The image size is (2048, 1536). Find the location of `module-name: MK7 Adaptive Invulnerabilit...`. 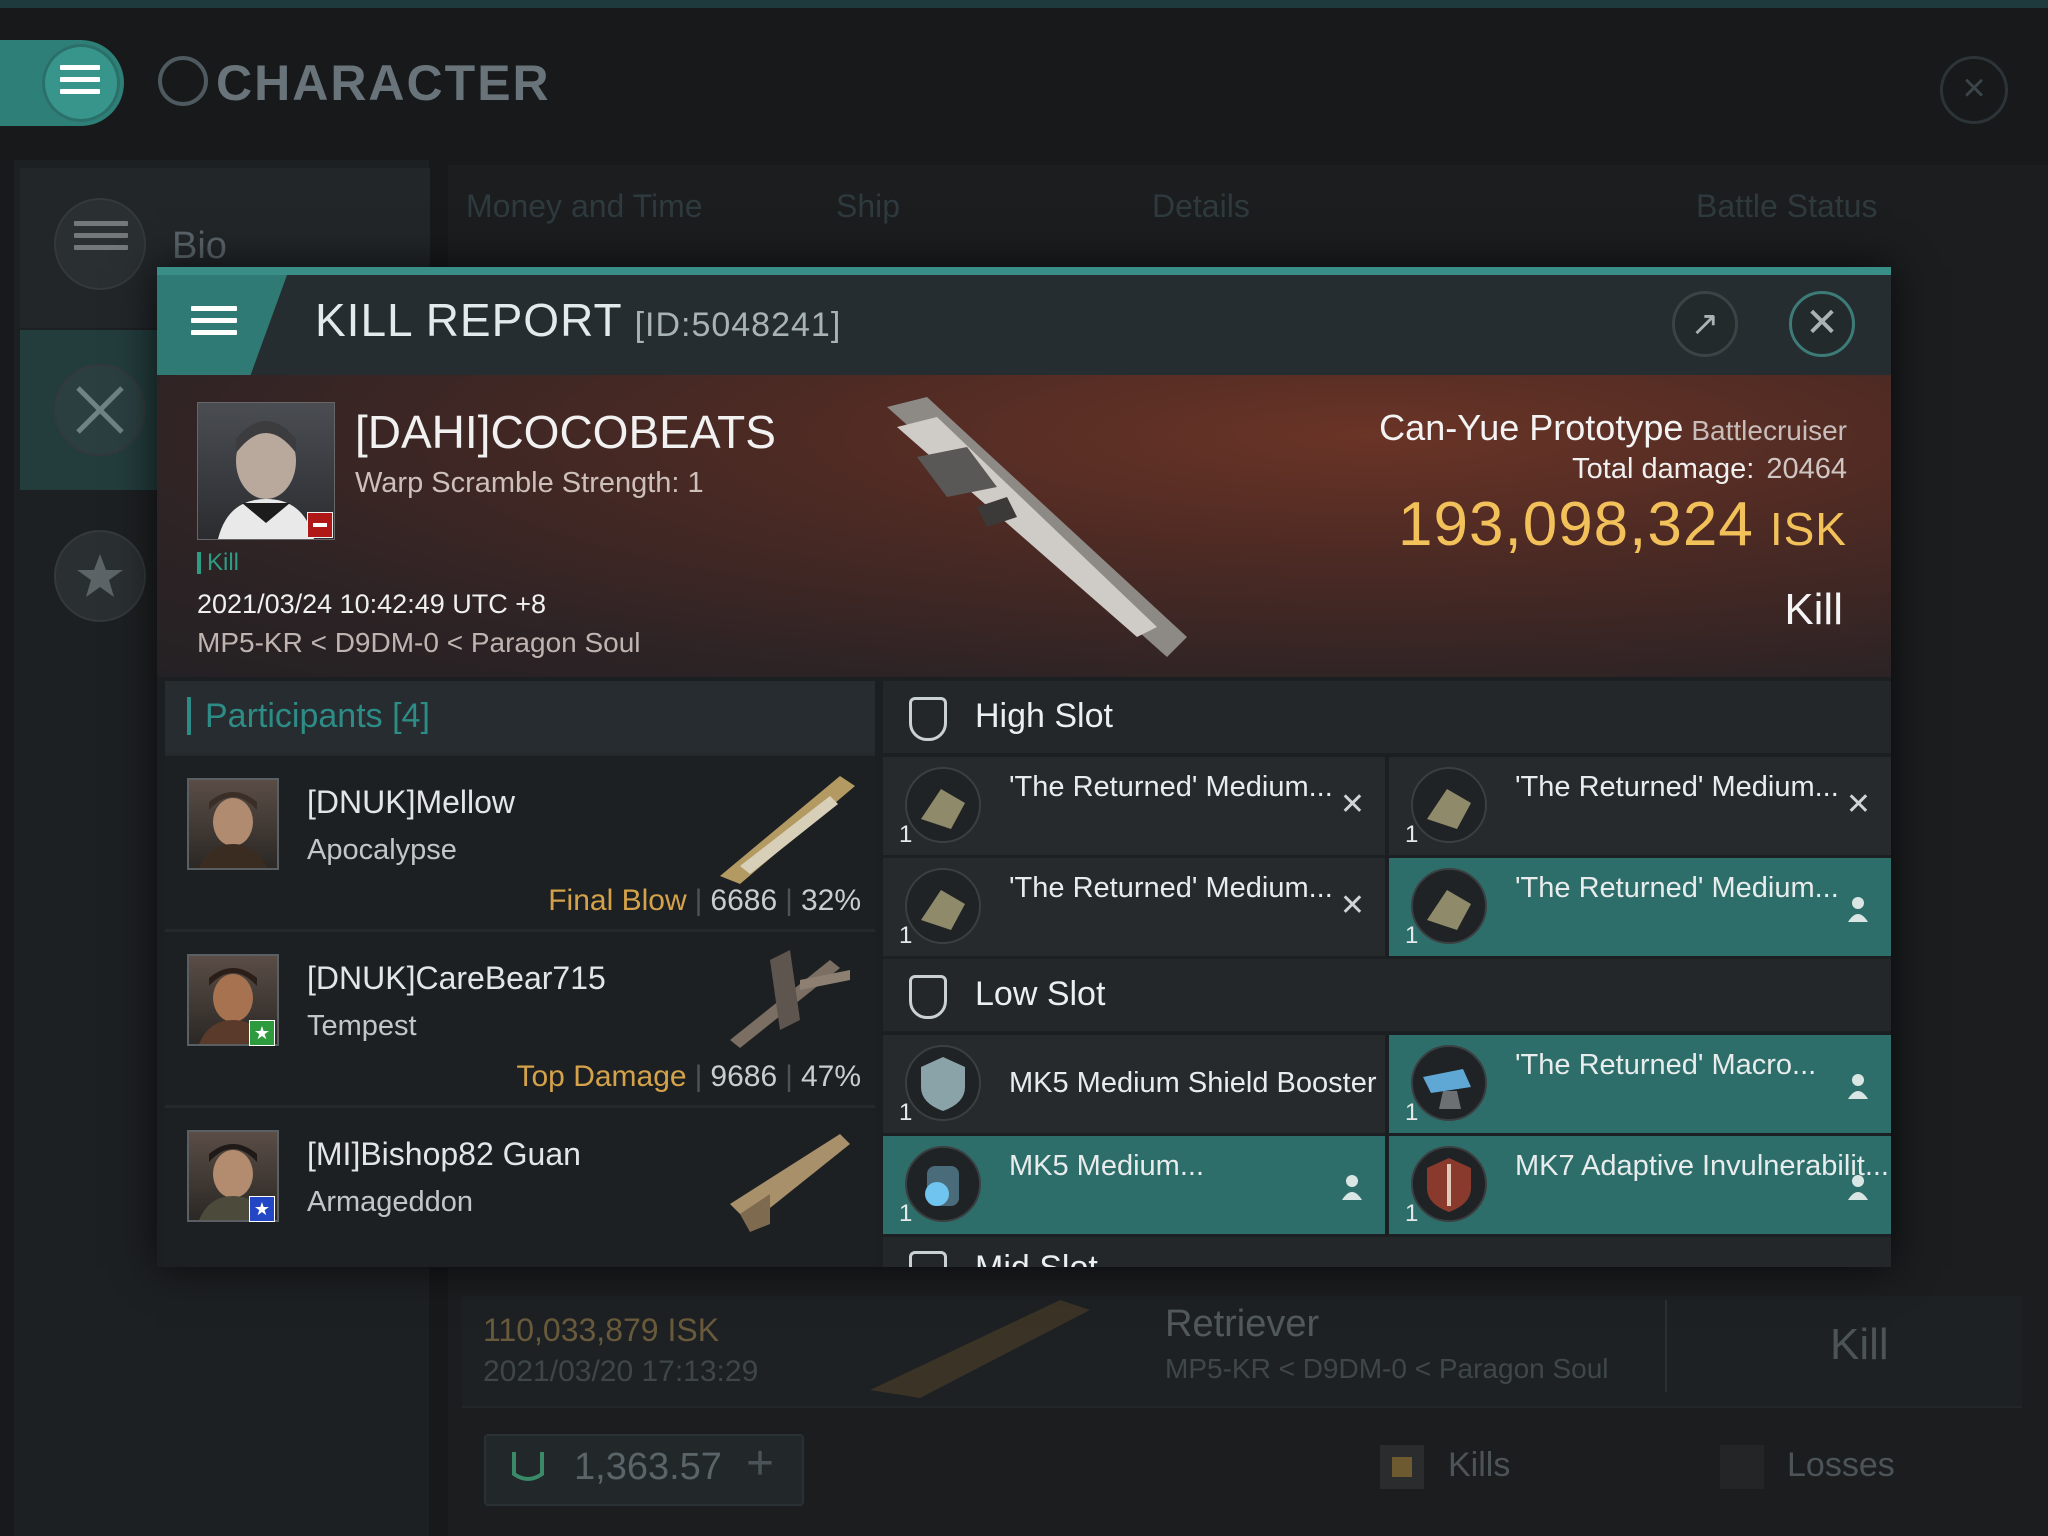

module-name: MK7 Adaptive Invulnerabilit... is located at coordinates (1702, 1166).